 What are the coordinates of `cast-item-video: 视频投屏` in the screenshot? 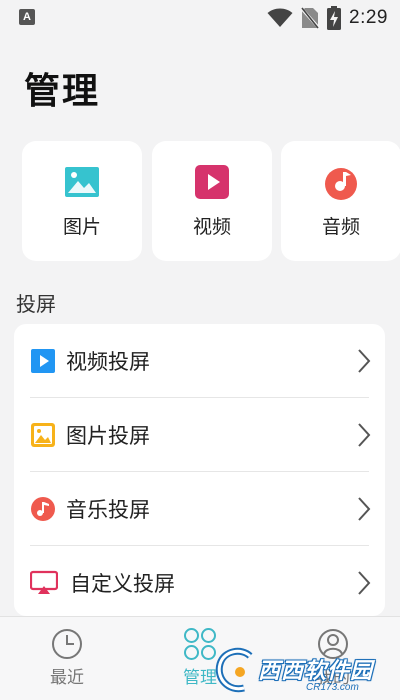 It's located at (199, 361).